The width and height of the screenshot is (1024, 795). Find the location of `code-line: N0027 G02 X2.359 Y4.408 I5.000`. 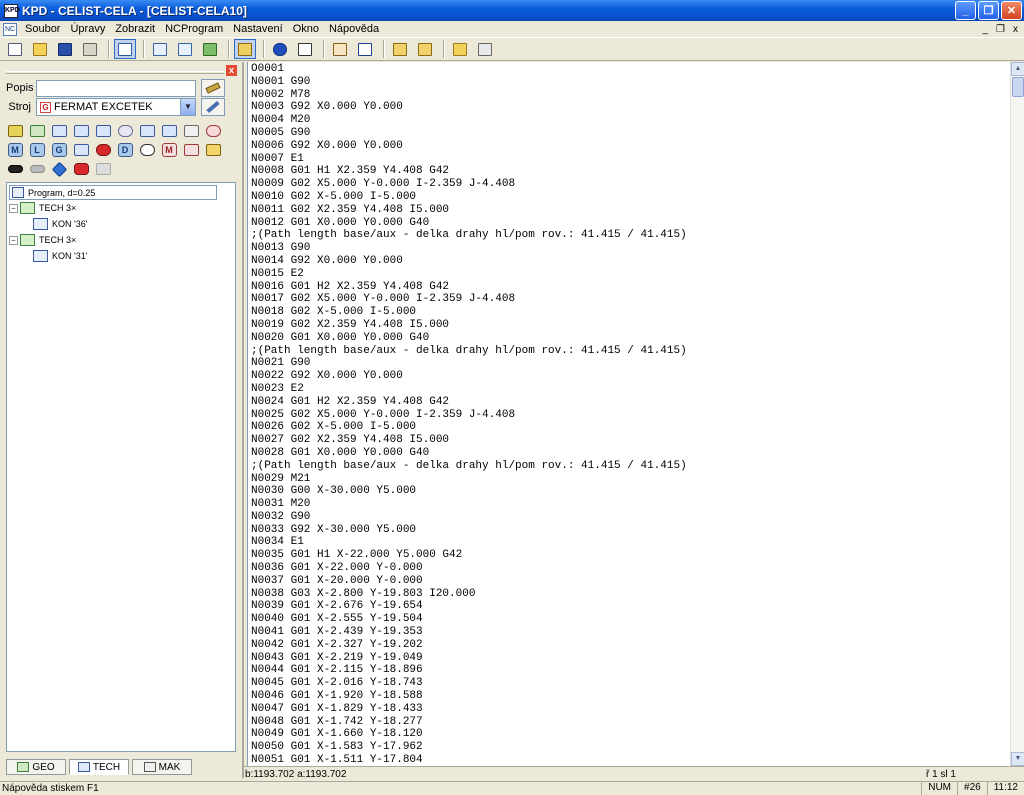

code-line: N0027 G02 X2.359 Y4.408 I5.000 is located at coordinates (469, 440).